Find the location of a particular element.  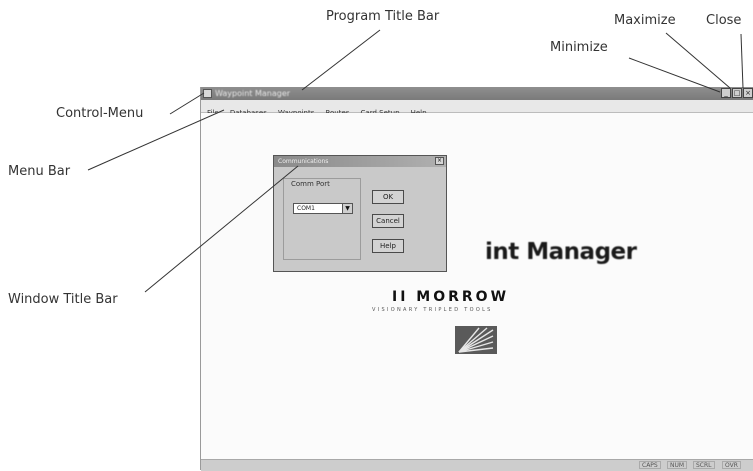

window-title-bar: Communications × is located at coordinates (360, 161).